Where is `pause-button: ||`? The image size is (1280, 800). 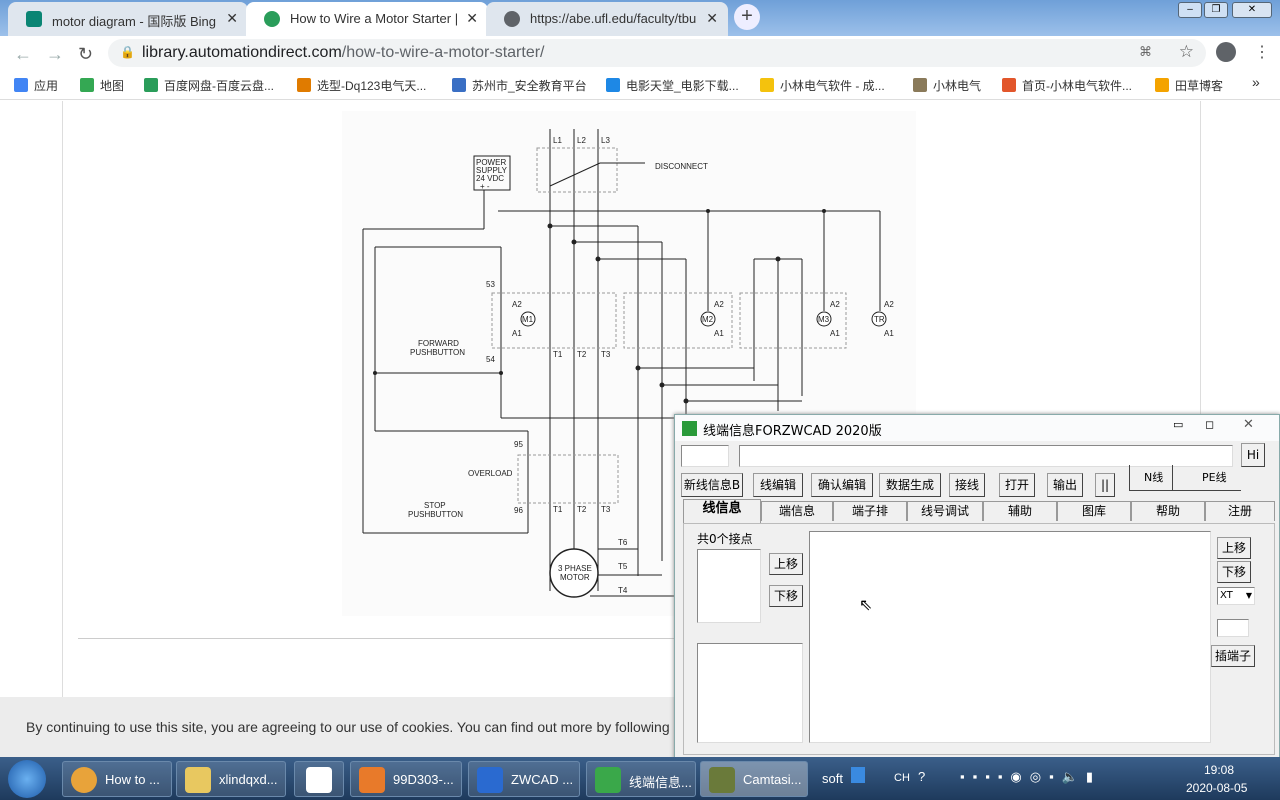
pause-button: || is located at coordinates (1105, 485).